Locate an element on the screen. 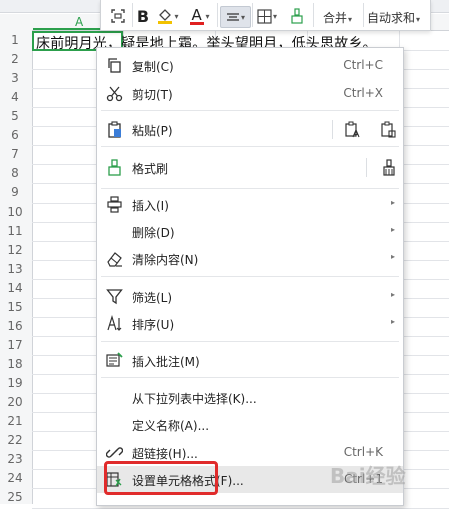  autosum-label: 自动求和 is located at coordinates (391, 18).